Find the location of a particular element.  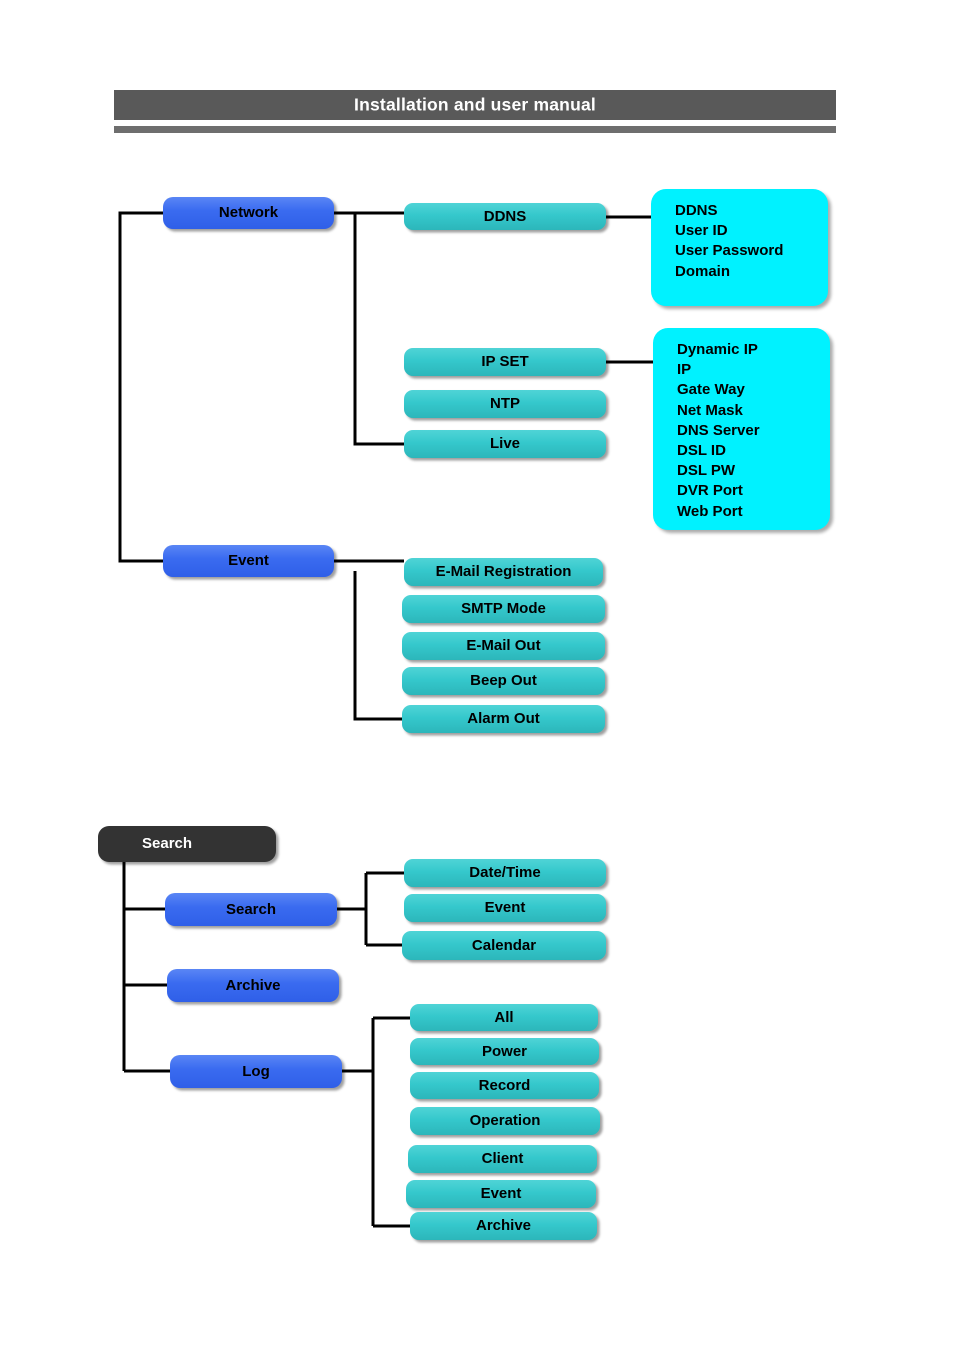

node-search-root: Search is located at coordinates (187, 844).